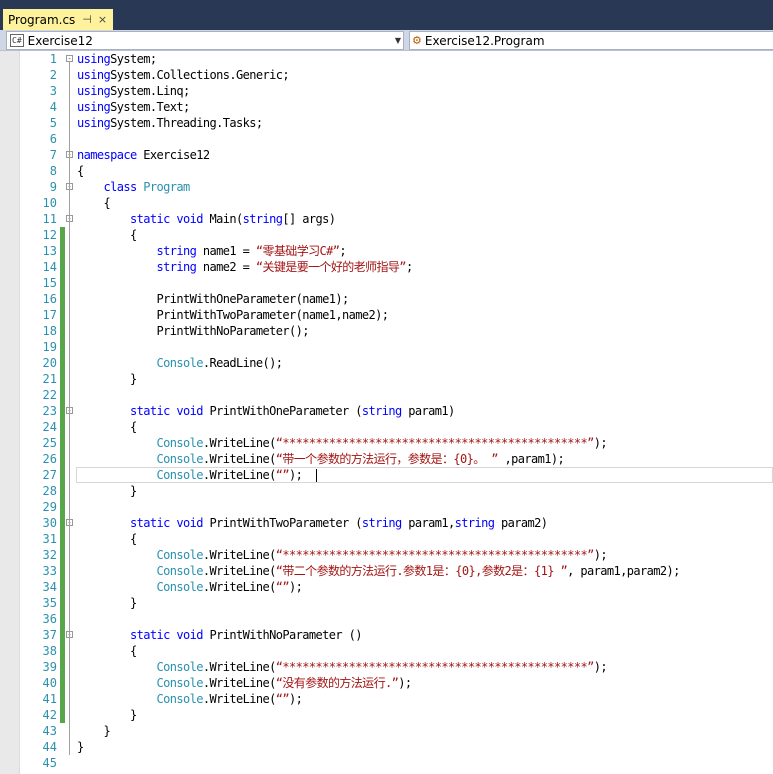 Image resolution: width=773 pixels, height=774 pixels. What do you see at coordinates (386, 715) in the screenshot?
I see `code-line: 42 }` at bounding box center [386, 715].